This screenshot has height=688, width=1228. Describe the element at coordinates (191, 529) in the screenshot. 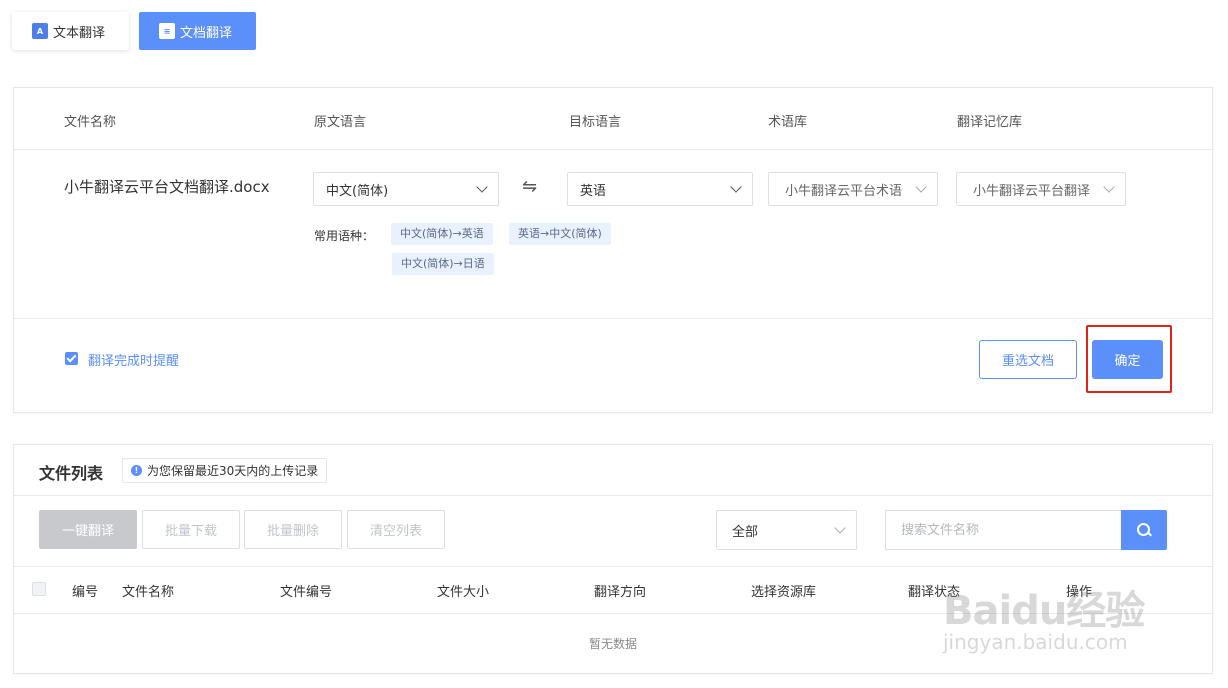

I see `batch-download-button: 批量下载` at that location.